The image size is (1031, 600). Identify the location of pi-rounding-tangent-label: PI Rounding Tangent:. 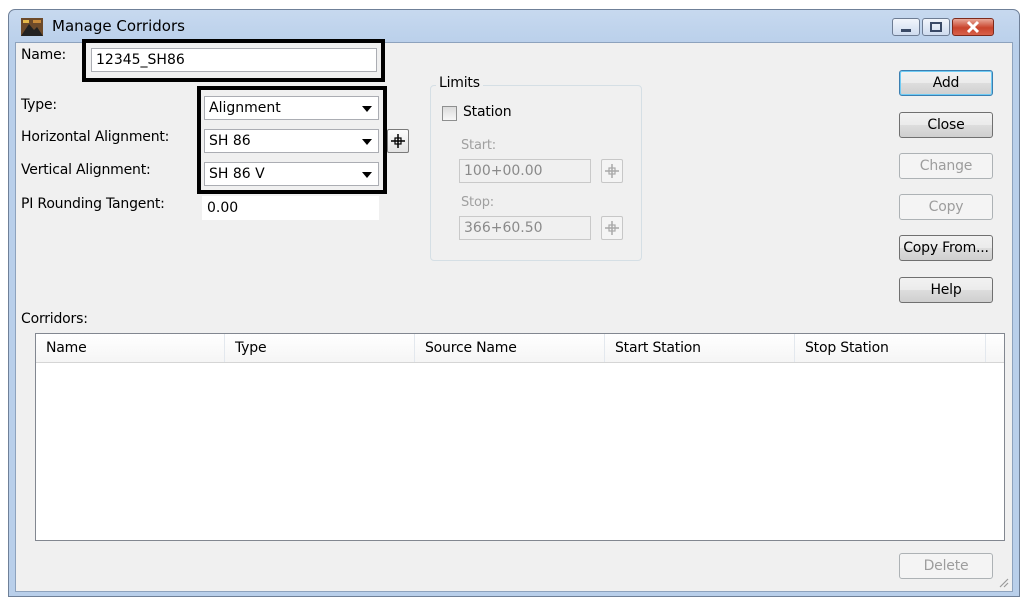
(93, 204).